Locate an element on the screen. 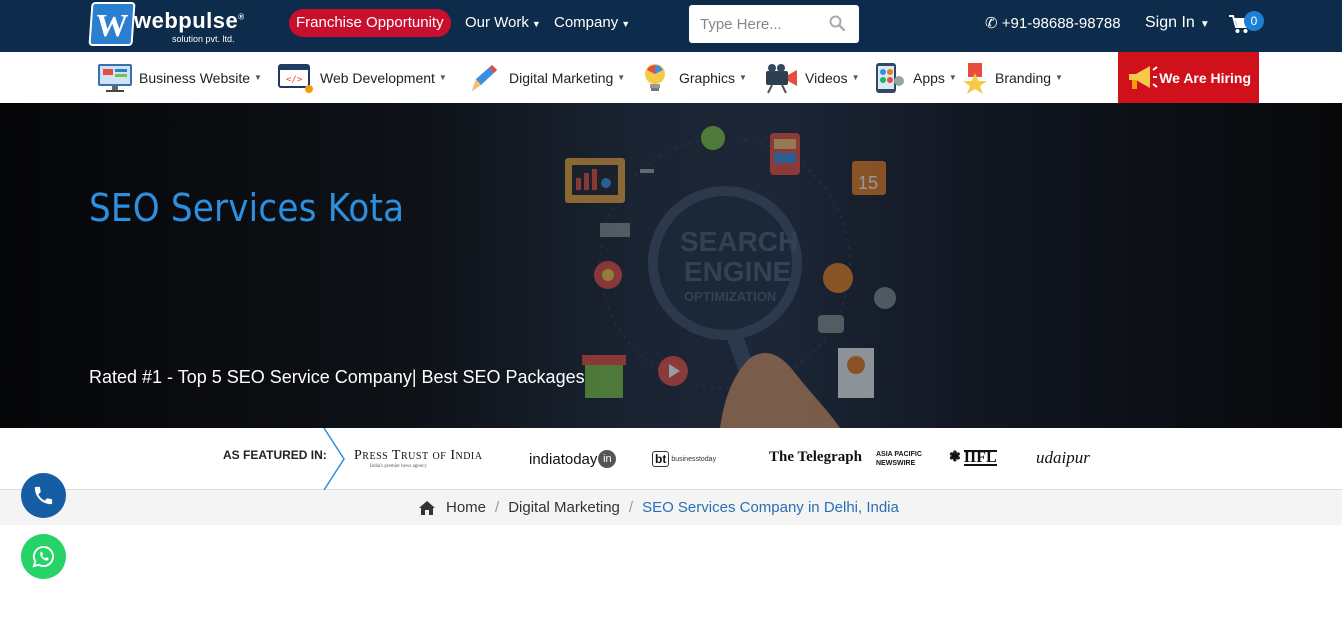 This screenshot has width=1342, height=621. nav-videos: Videos ▼ is located at coordinates (810, 77).